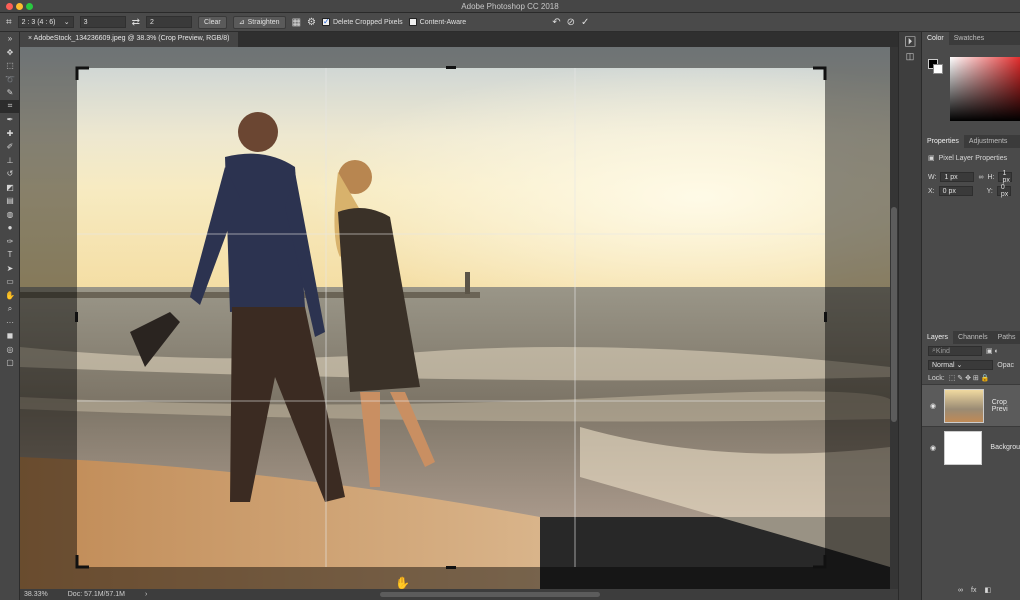 Image resolution: width=1020 pixels, height=600 pixels. Describe the element at coordinates (1003, 191) in the screenshot. I see `y-input: 0 px` at that location.